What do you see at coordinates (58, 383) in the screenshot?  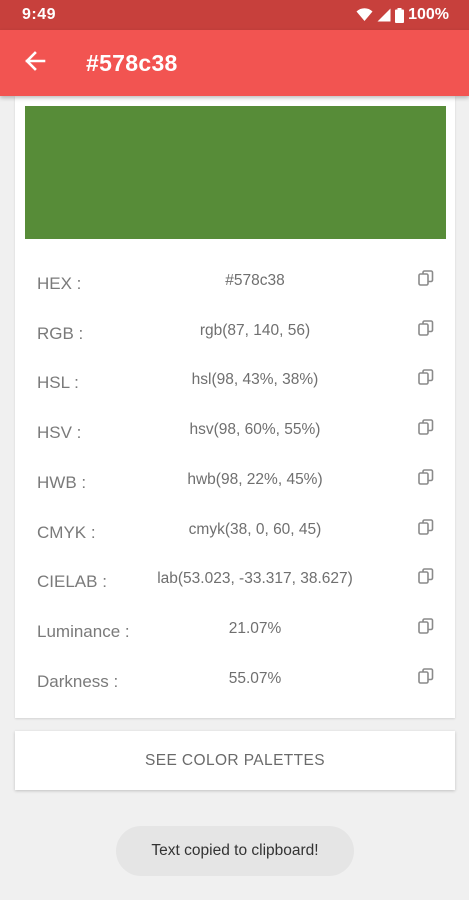 I see `format-label: HSL :` at bounding box center [58, 383].